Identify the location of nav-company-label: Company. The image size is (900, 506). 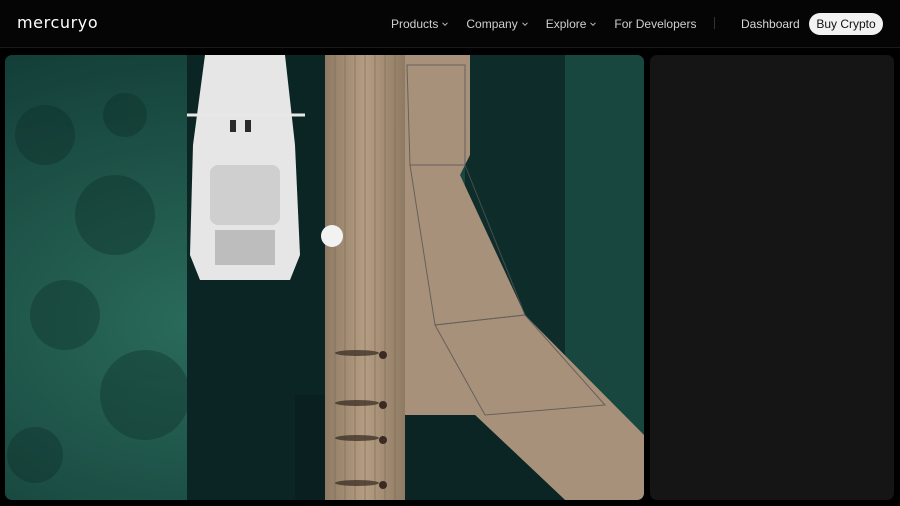
(492, 24).